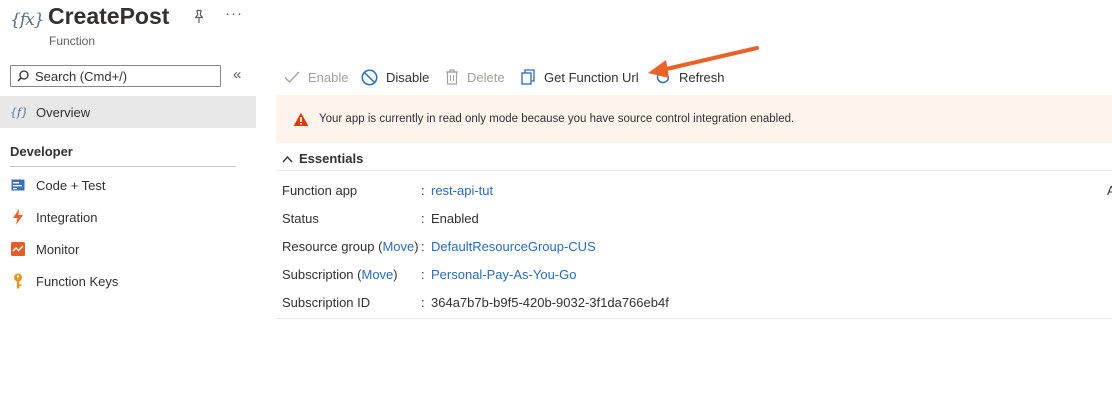 Image resolution: width=1112 pixels, height=413 pixels. What do you see at coordinates (369, 77) in the screenshot?
I see `block-icon` at bounding box center [369, 77].